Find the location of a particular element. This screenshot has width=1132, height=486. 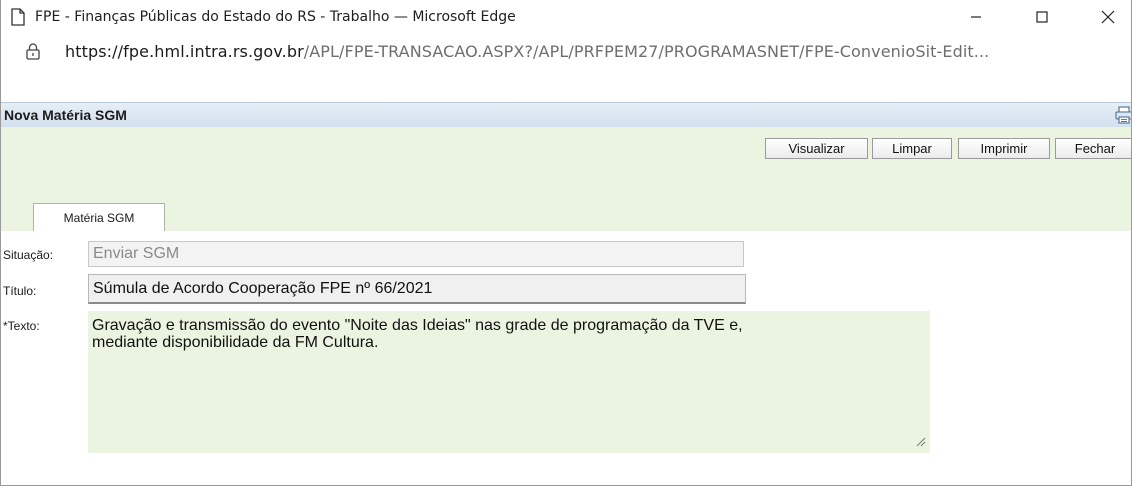

minimize-button is located at coordinates (976, 17).